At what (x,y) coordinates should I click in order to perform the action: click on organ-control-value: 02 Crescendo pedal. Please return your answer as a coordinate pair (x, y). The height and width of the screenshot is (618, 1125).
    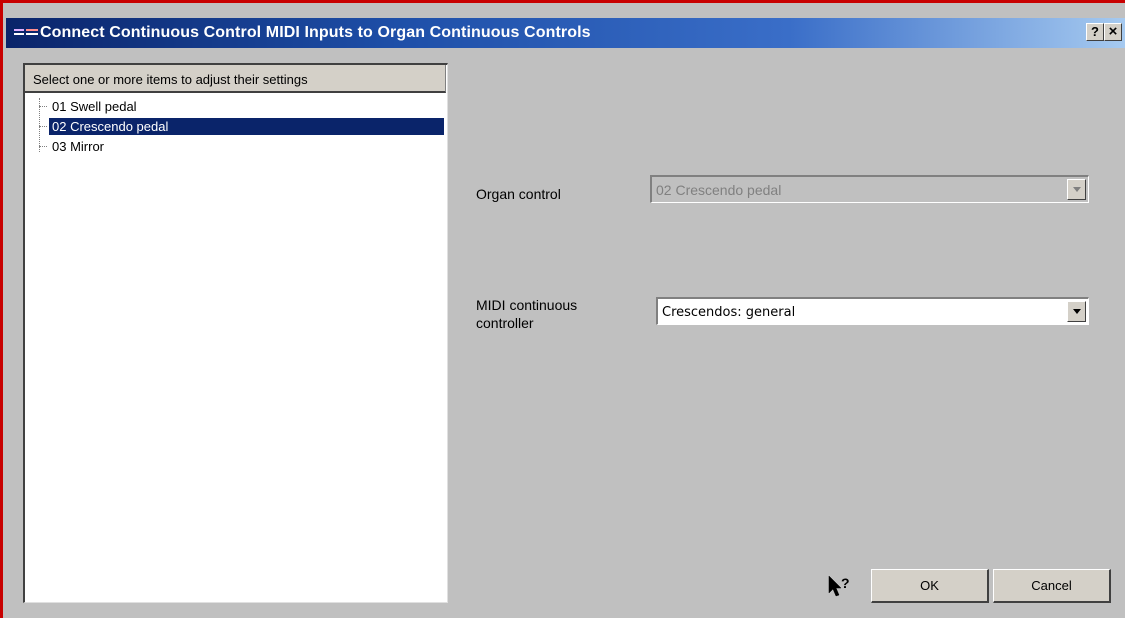
    Looking at the image, I should click on (719, 190).